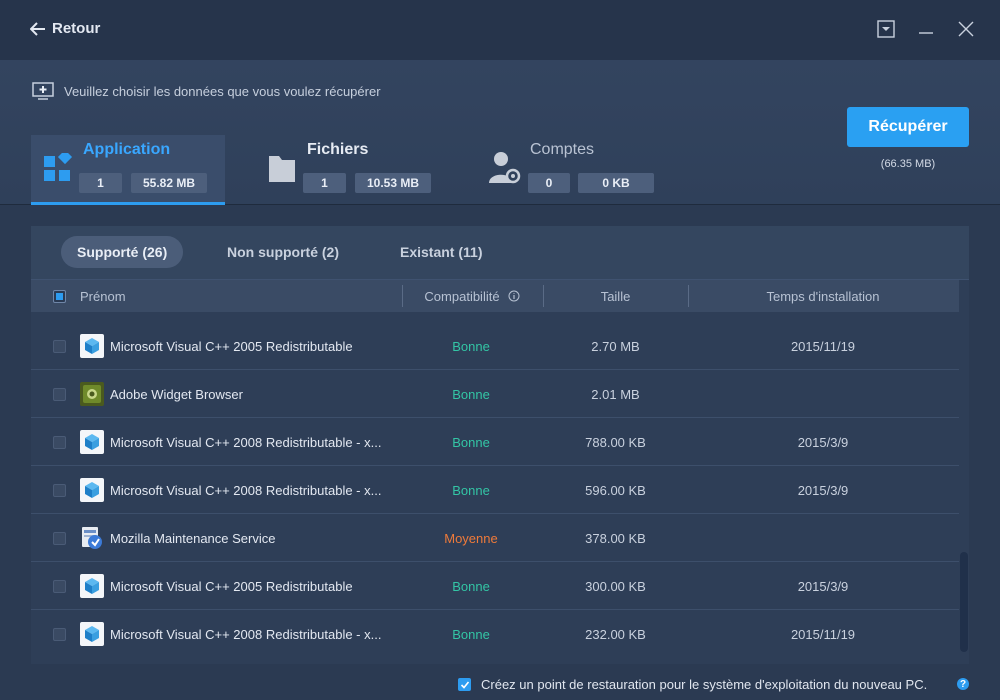 This screenshot has width=1000, height=700. What do you see at coordinates (462, 296) in the screenshot?
I see `column-compatibility-label: Compatibilité` at bounding box center [462, 296].